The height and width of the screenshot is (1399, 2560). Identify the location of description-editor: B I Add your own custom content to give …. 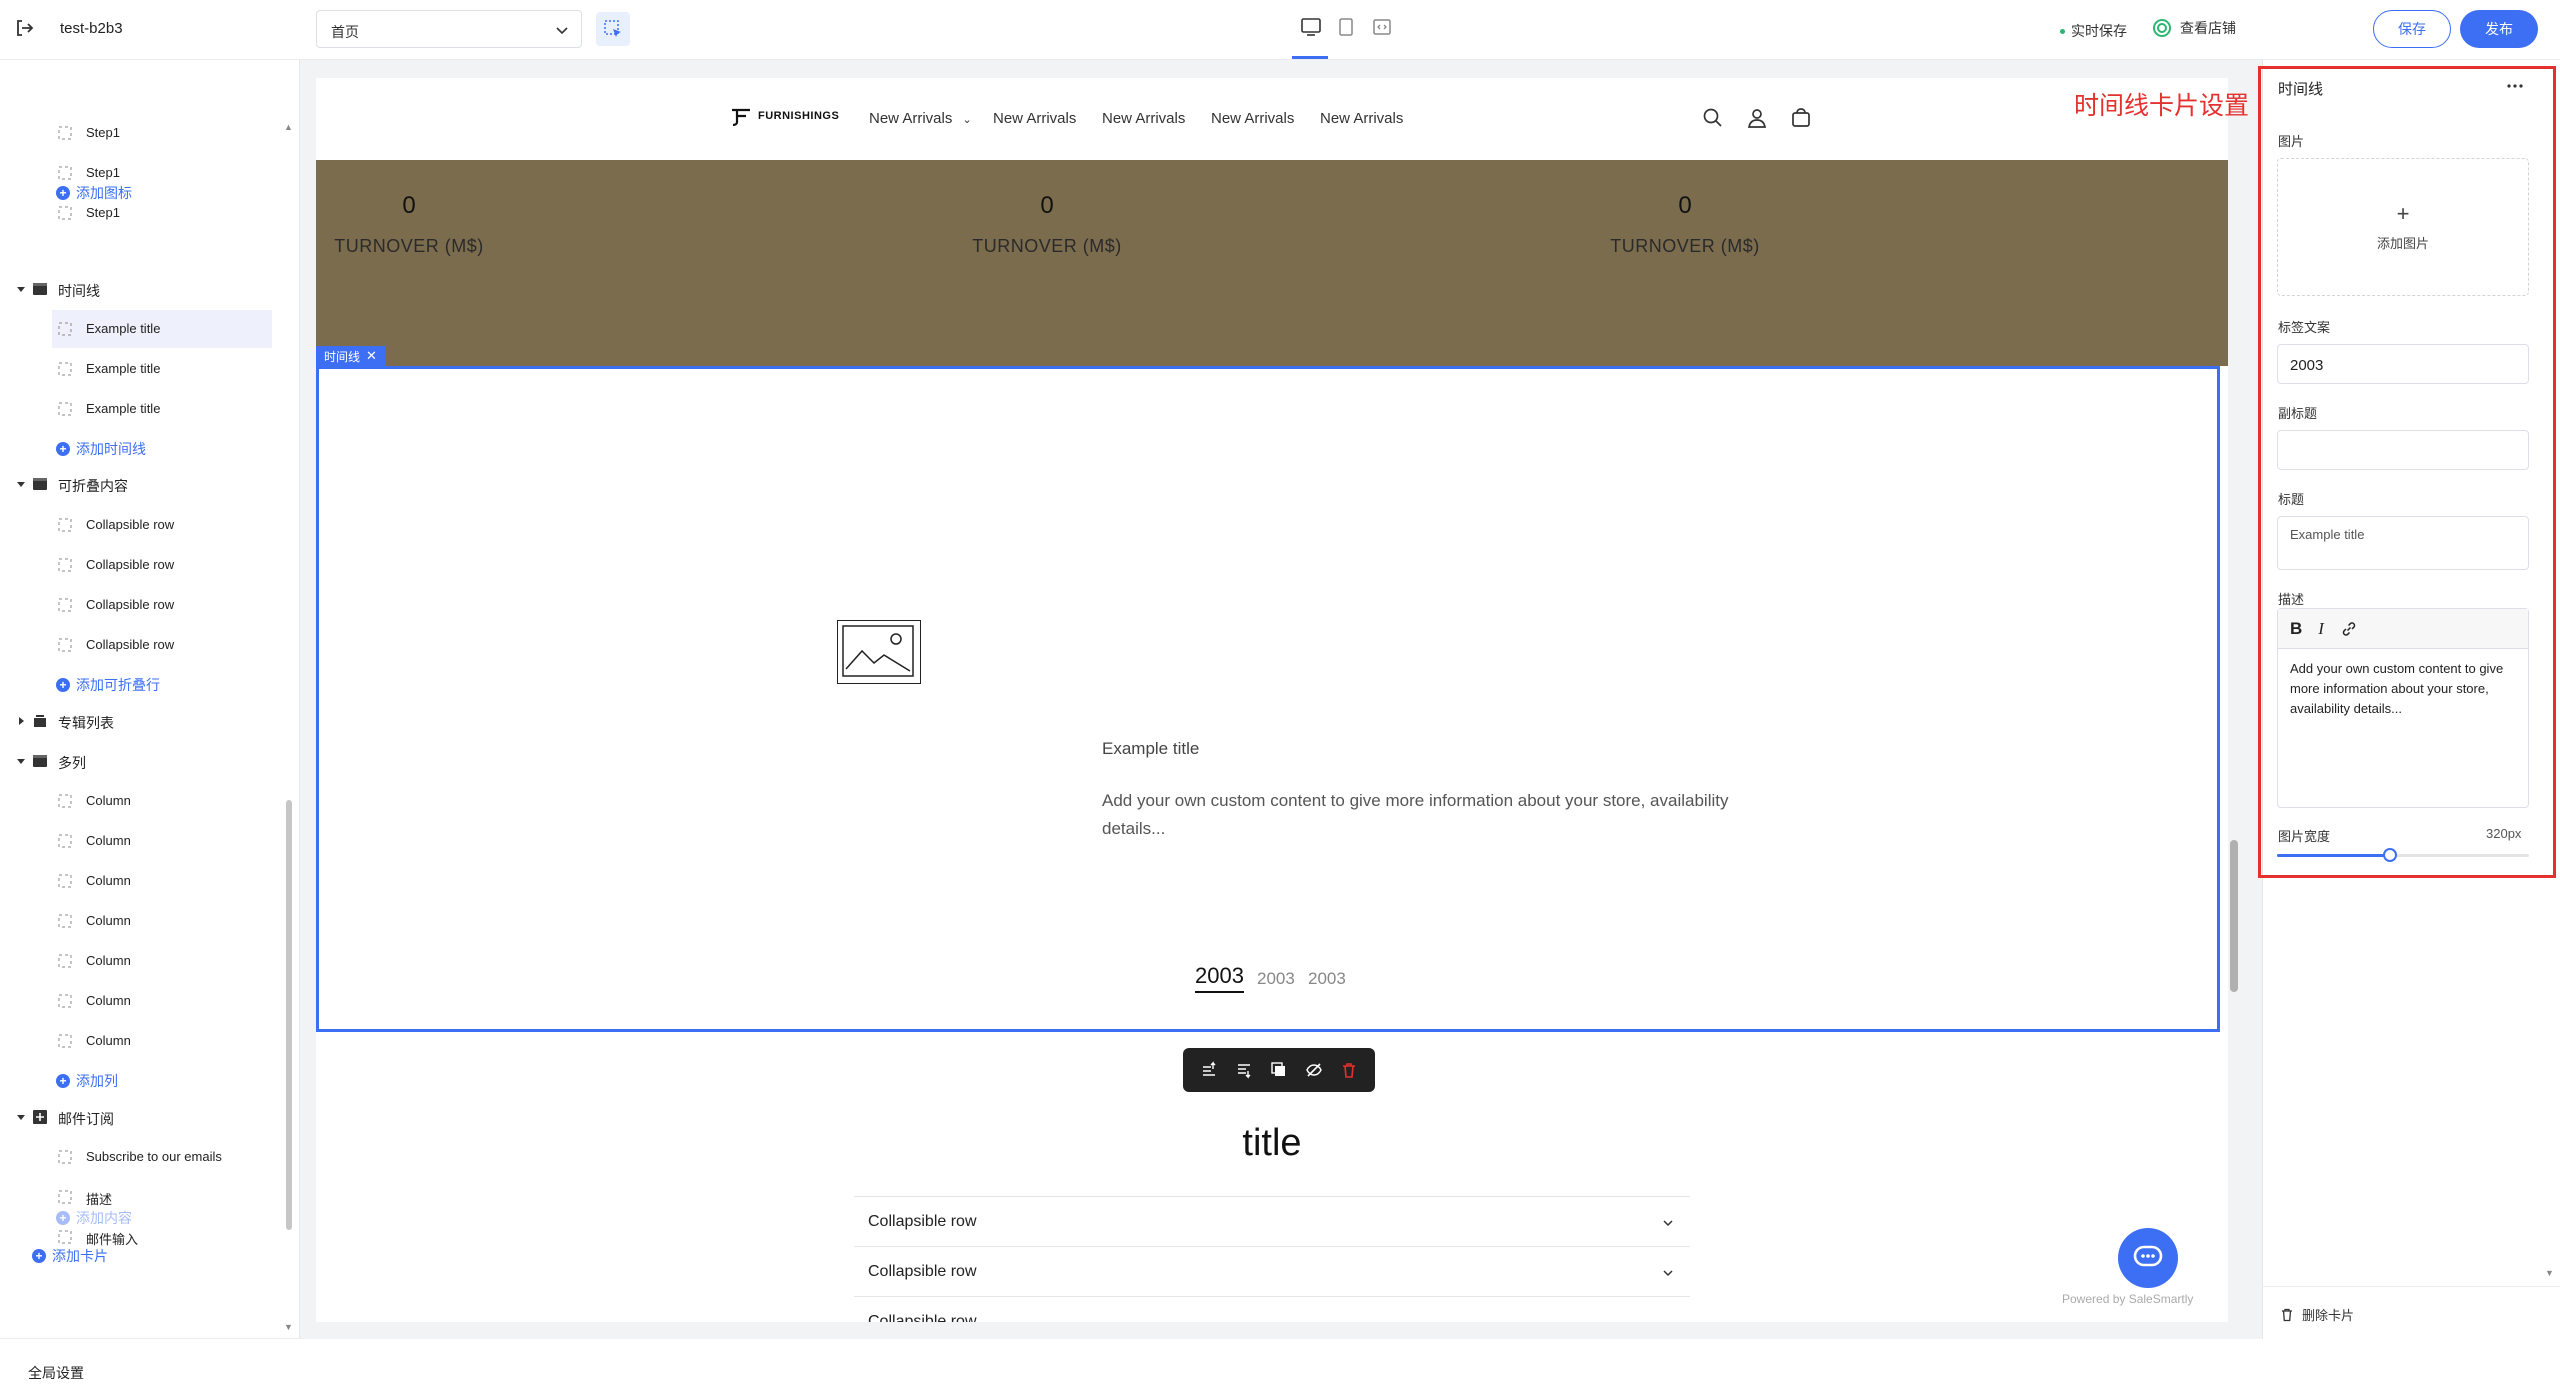
(2403, 708).